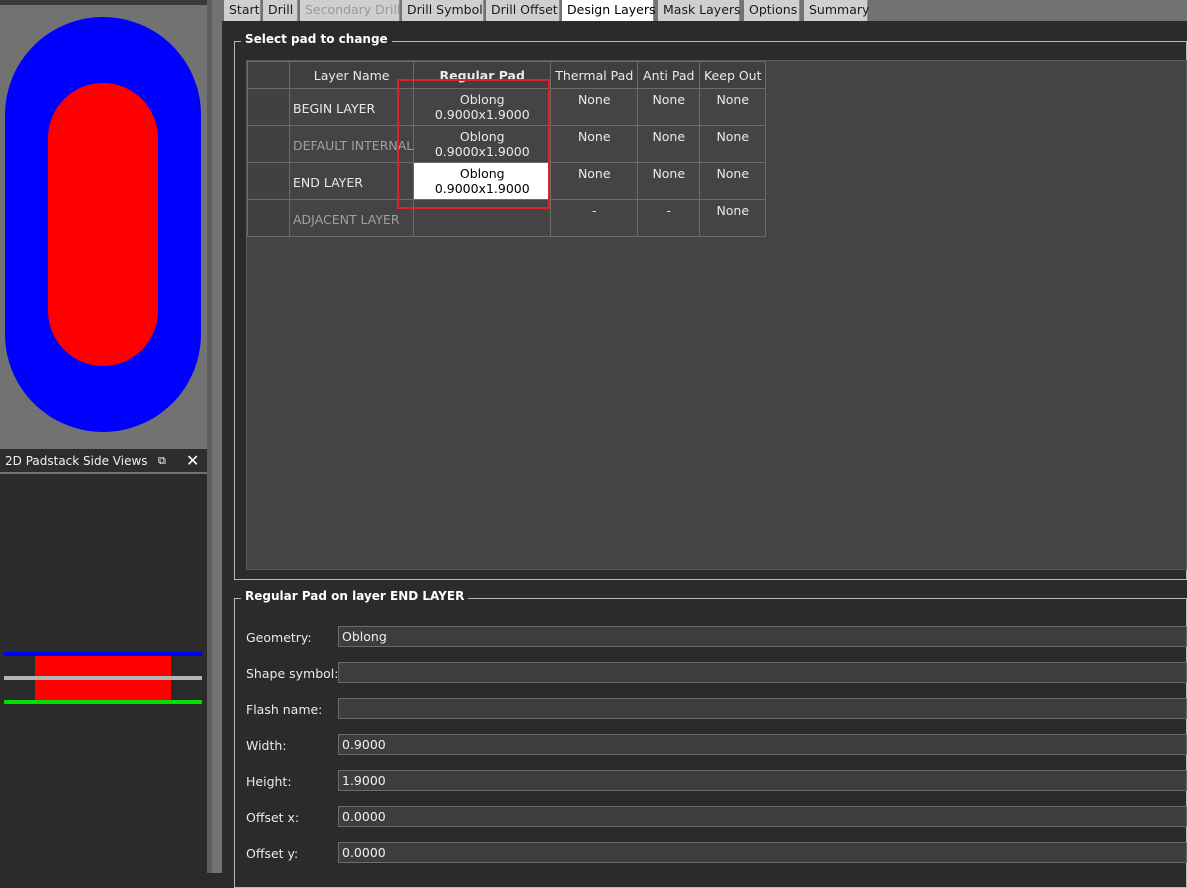  What do you see at coordinates (733, 75) in the screenshot?
I see `column-header-keep-out: Keep Out` at bounding box center [733, 75].